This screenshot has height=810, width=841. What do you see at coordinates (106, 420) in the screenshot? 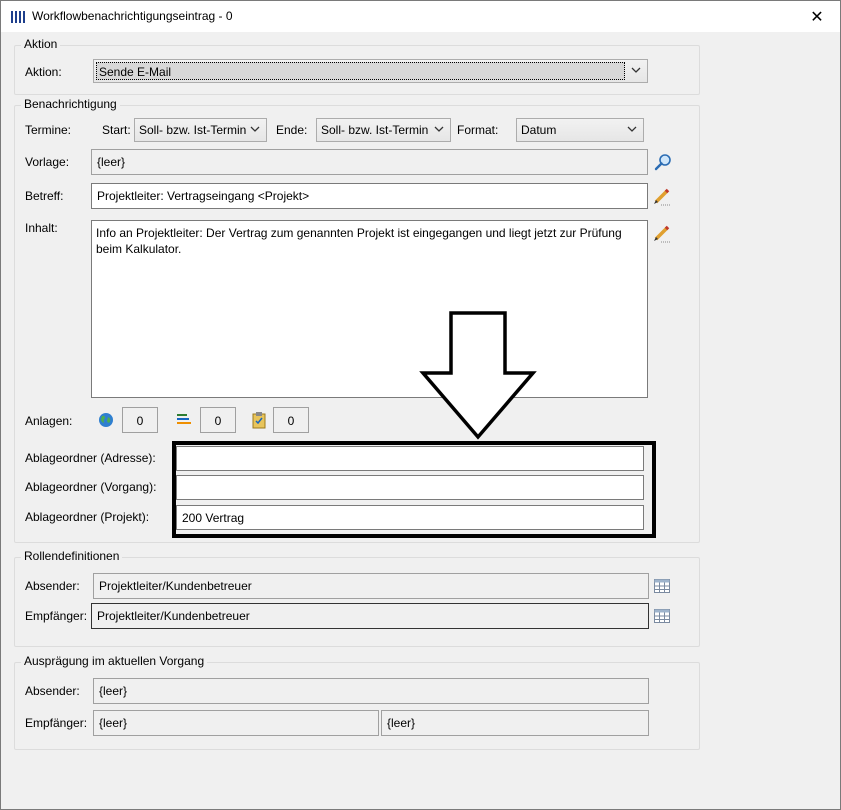
I see `globe-icon` at bounding box center [106, 420].